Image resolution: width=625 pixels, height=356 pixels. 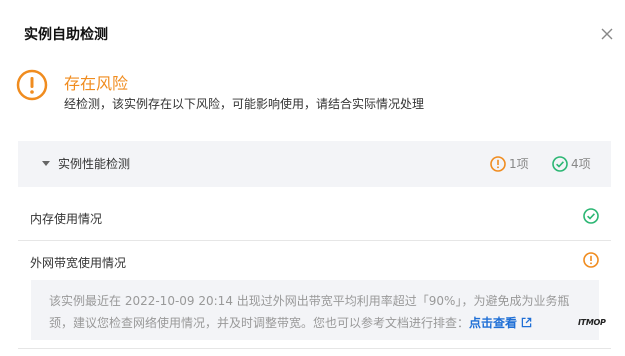 I want to click on check-item-label: 内存使用情况, so click(x=66, y=219).